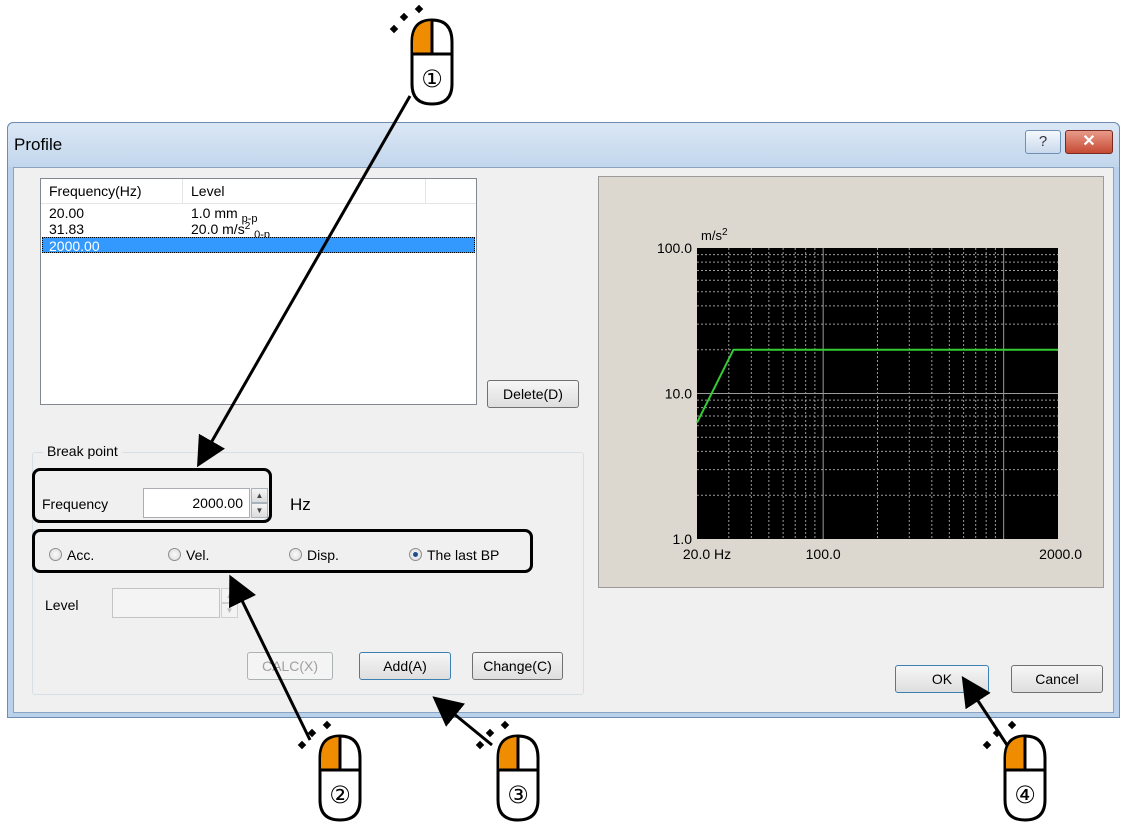  What do you see at coordinates (166, 603) in the screenshot?
I see `level-input` at bounding box center [166, 603].